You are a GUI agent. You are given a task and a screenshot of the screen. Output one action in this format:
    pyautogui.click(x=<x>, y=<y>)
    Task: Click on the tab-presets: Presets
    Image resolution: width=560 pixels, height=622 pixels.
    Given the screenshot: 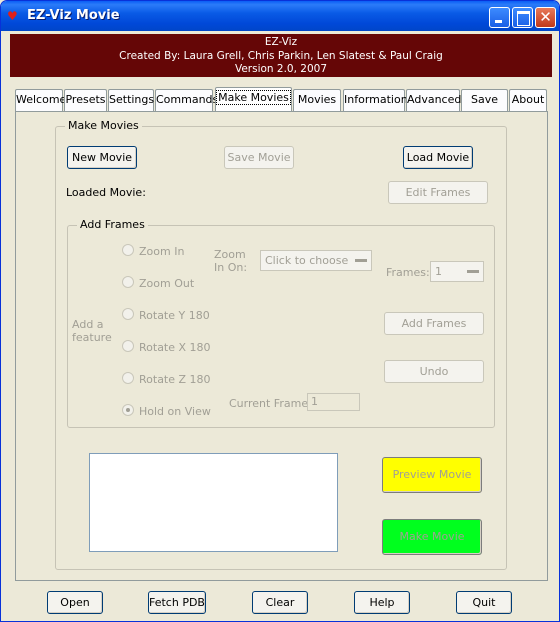 What is the action you would take?
    pyautogui.click(x=85, y=100)
    